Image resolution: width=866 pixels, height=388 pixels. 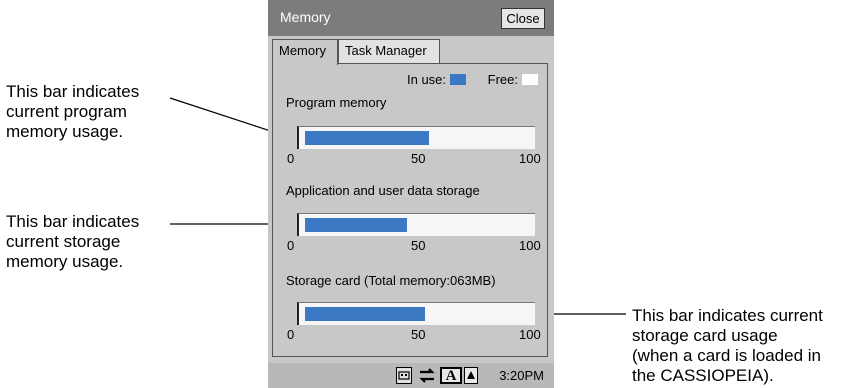 I want to click on storage-card-bar, so click(x=416, y=313).